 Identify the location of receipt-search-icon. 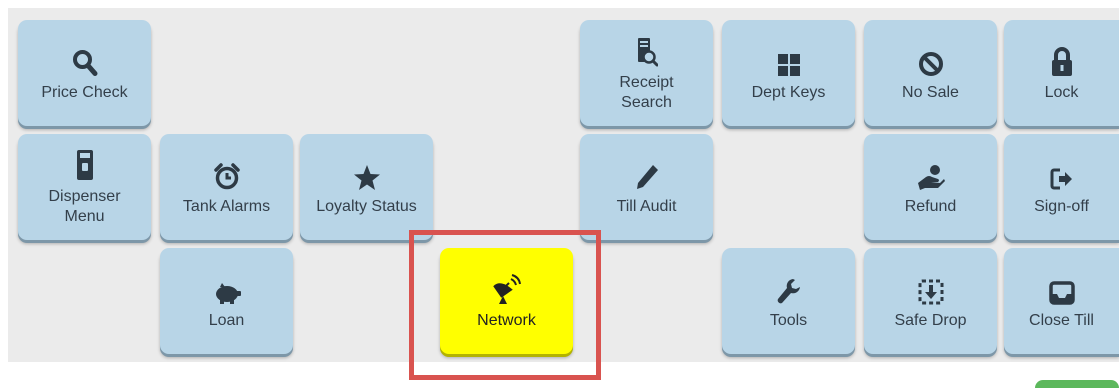
(647, 50).